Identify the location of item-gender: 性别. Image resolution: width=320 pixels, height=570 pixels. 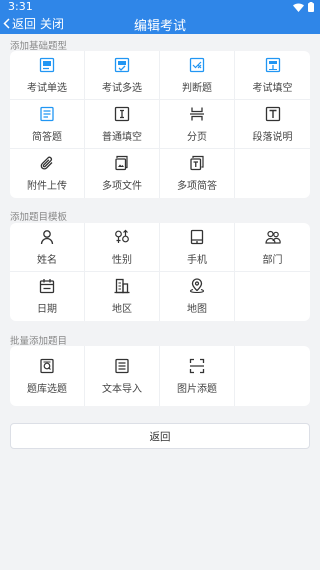
(122, 247).